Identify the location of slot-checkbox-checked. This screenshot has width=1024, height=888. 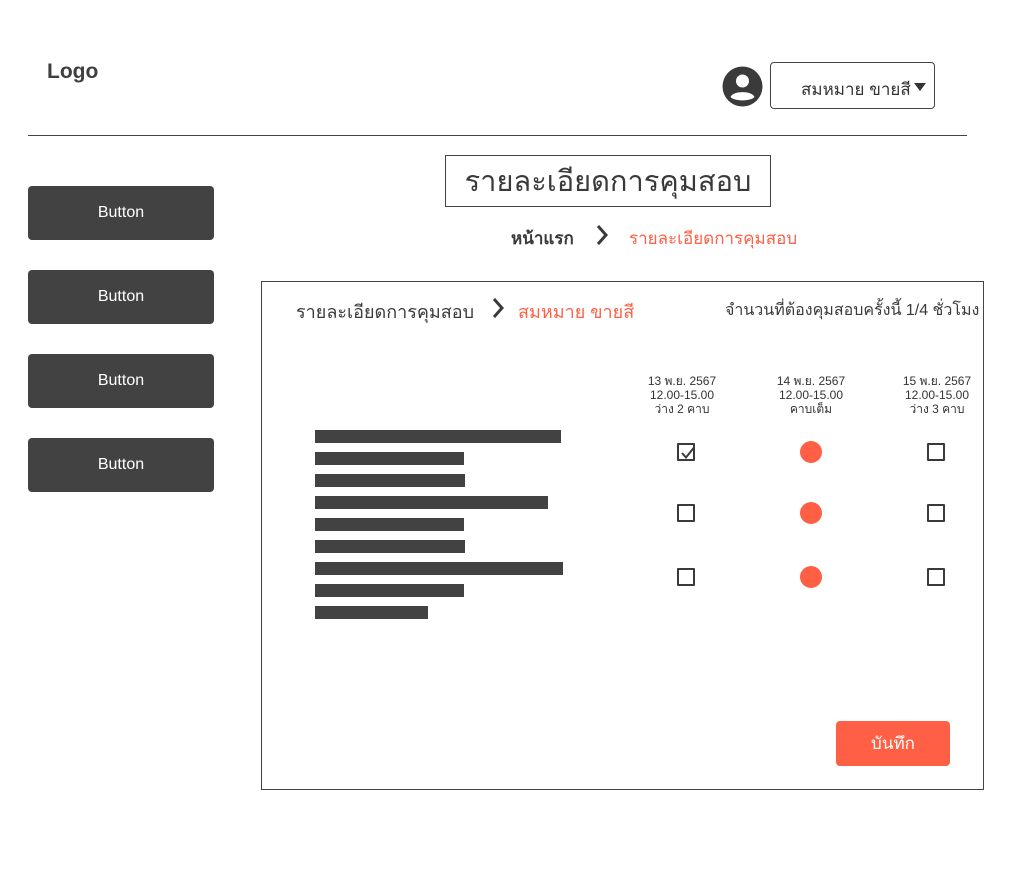
(686, 452).